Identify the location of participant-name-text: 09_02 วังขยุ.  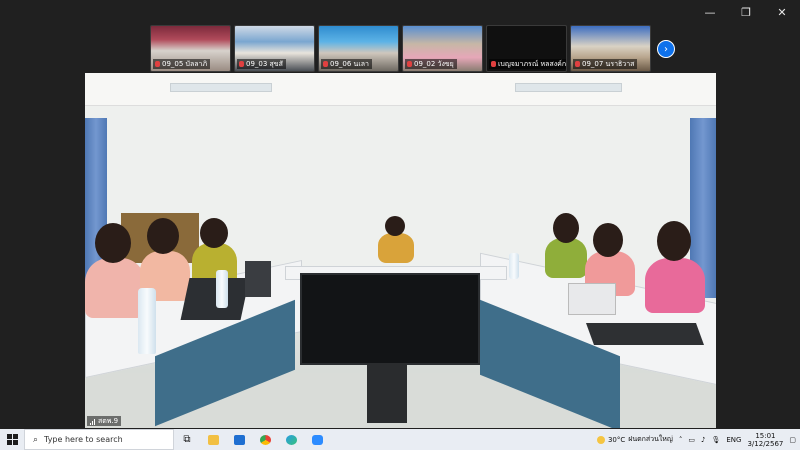
(434, 64).